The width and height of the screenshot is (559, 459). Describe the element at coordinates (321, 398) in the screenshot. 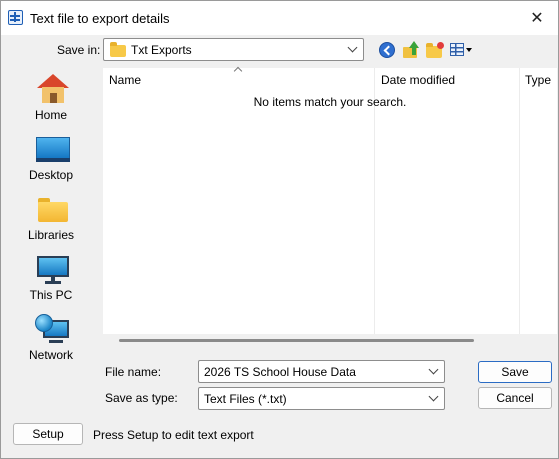

I see `save-as-type-dropdown: Text Files (*.txt)` at that location.